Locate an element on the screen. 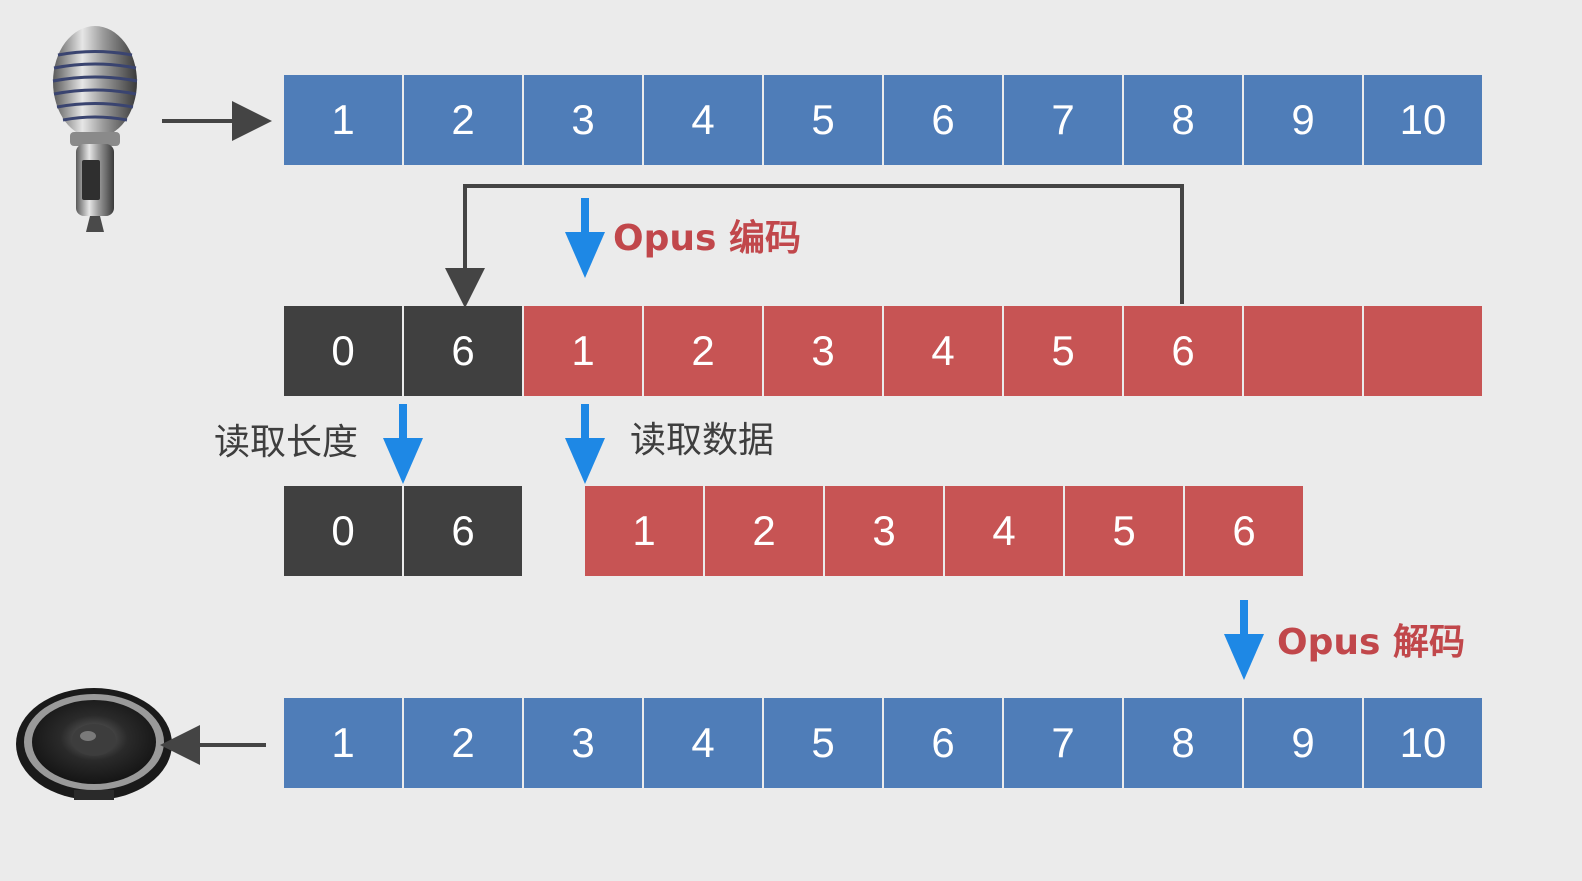  output-frame-cell: 4 is located at coordinates (703, 743).